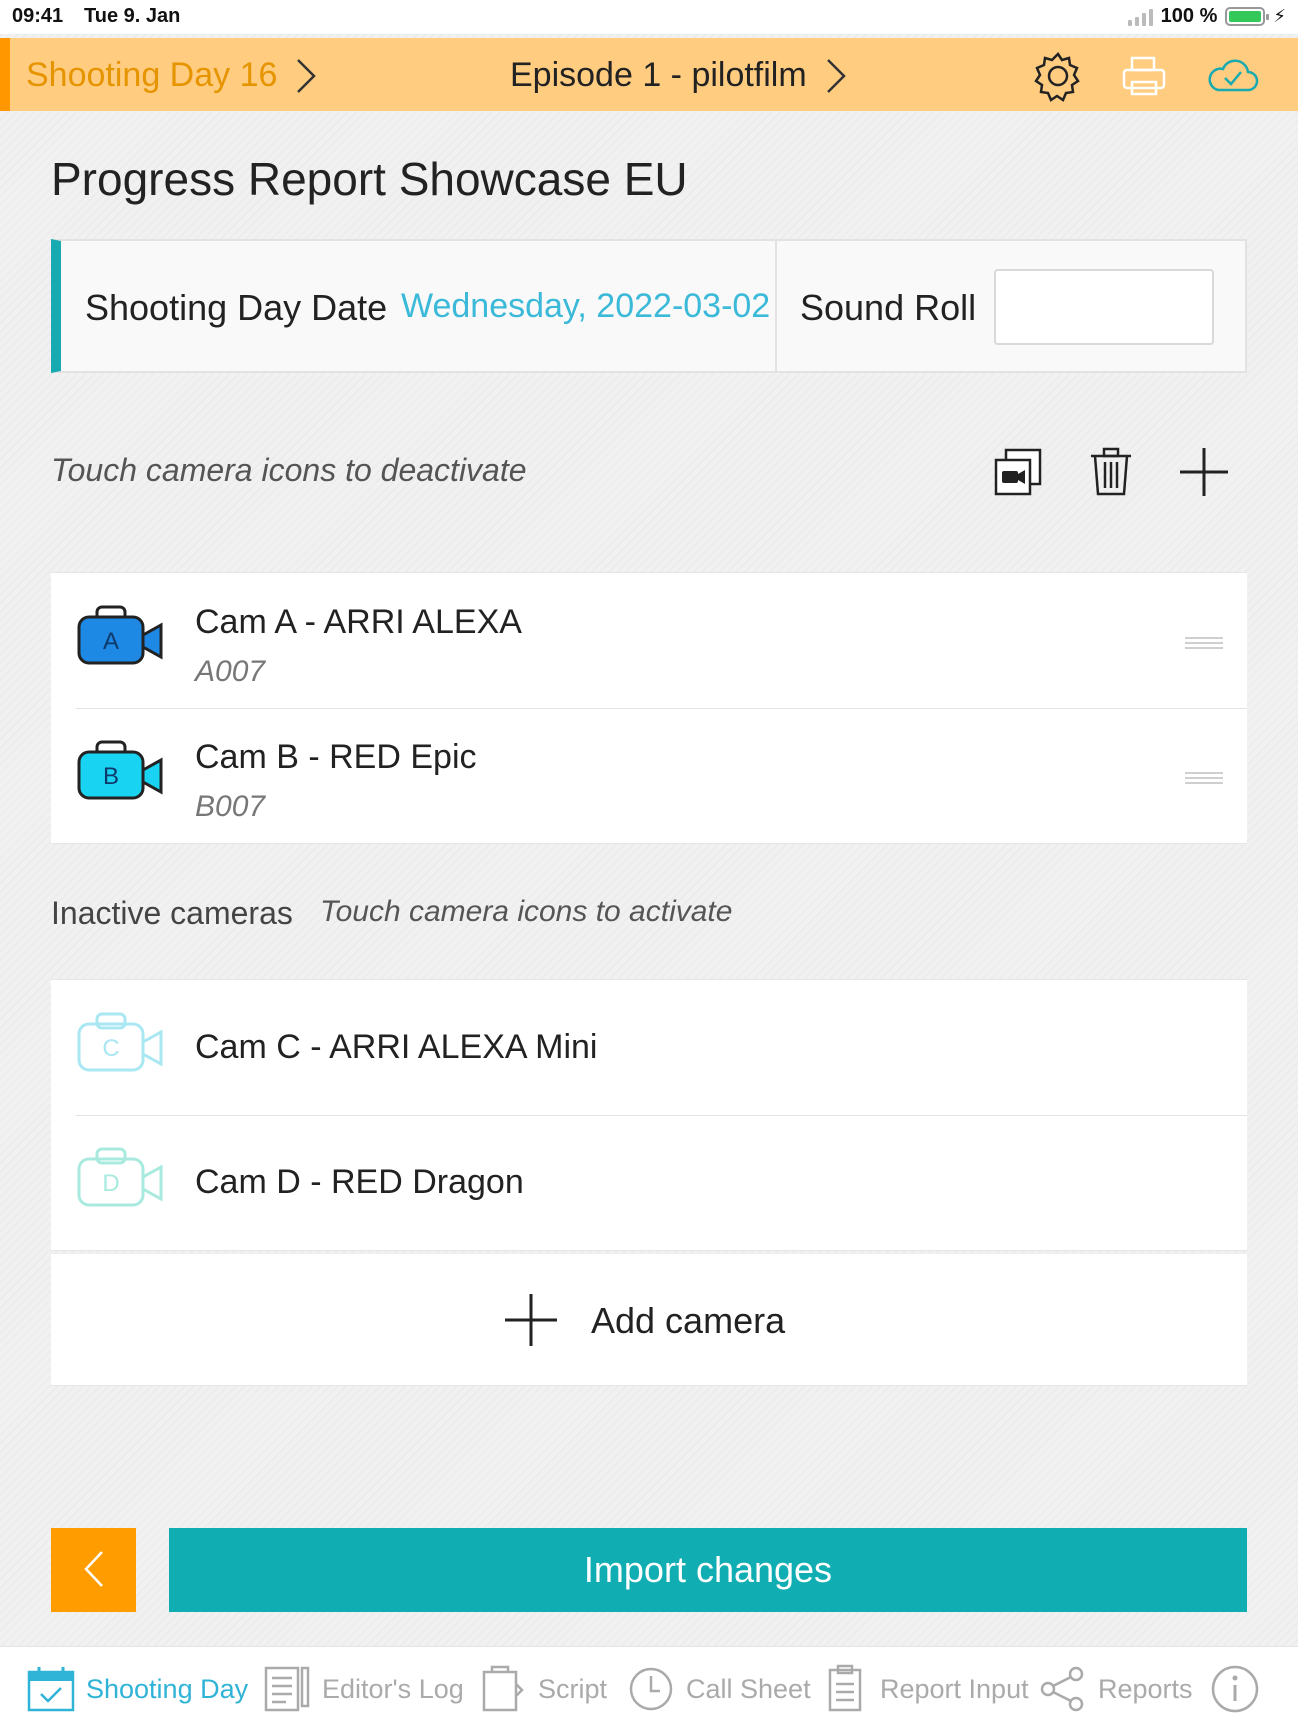 The width and height of the screenshot is (1298, 1730). Describe the element at coordinates (649, 17) in the screenshot. I see `status-bar: 09:41 Tue 9. Jan 100 % ⚡` at that location.